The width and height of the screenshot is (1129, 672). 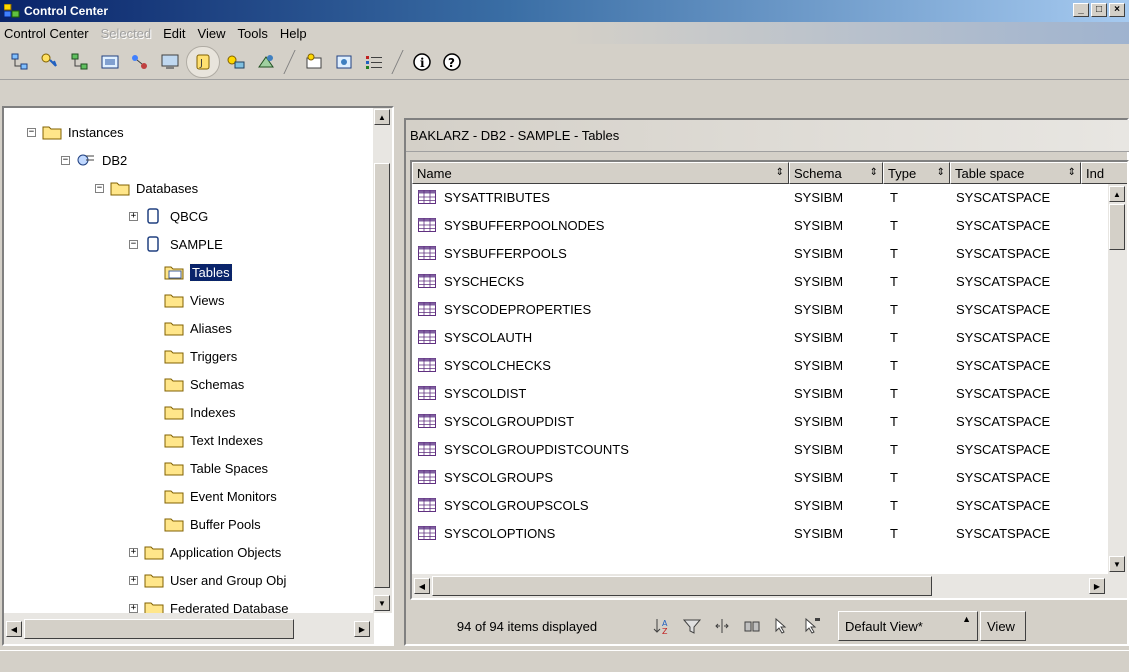 What do you see at coordinates (722, 626) in the screenshot?
I see `customize-columns-icon` at bounding box center [722, 626].